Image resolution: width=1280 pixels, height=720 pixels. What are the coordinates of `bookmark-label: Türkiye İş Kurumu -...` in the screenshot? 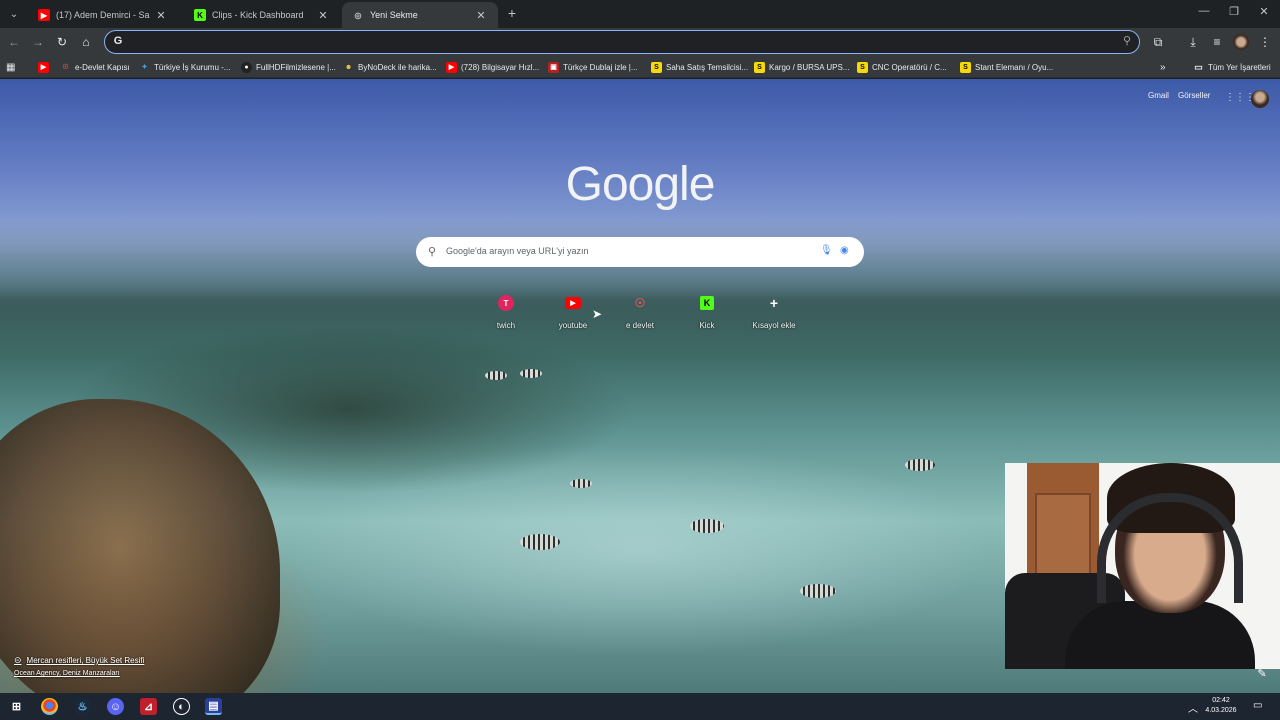 It's located at (192, 67).